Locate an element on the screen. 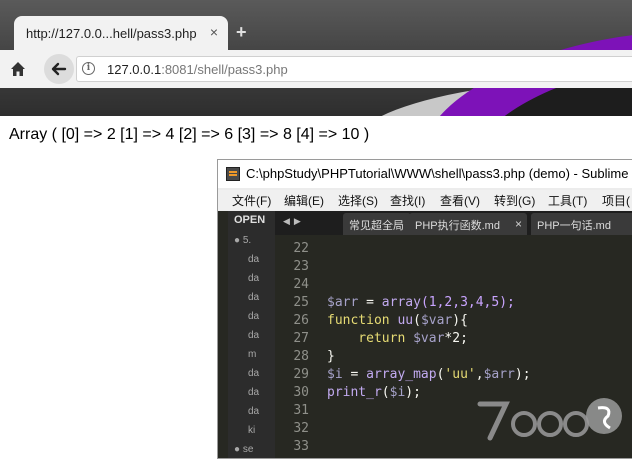  code-token: array_map is located at coordinates (401, 374).